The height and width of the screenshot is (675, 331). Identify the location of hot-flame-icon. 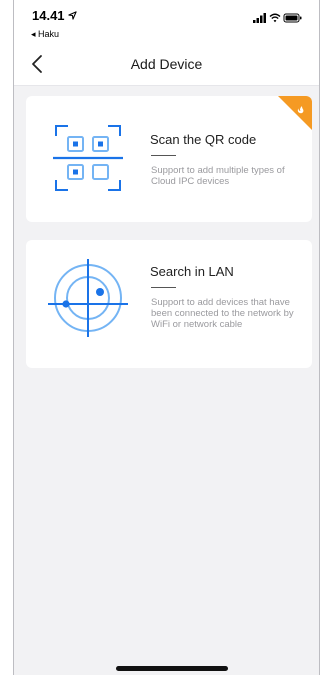
(295, 113).